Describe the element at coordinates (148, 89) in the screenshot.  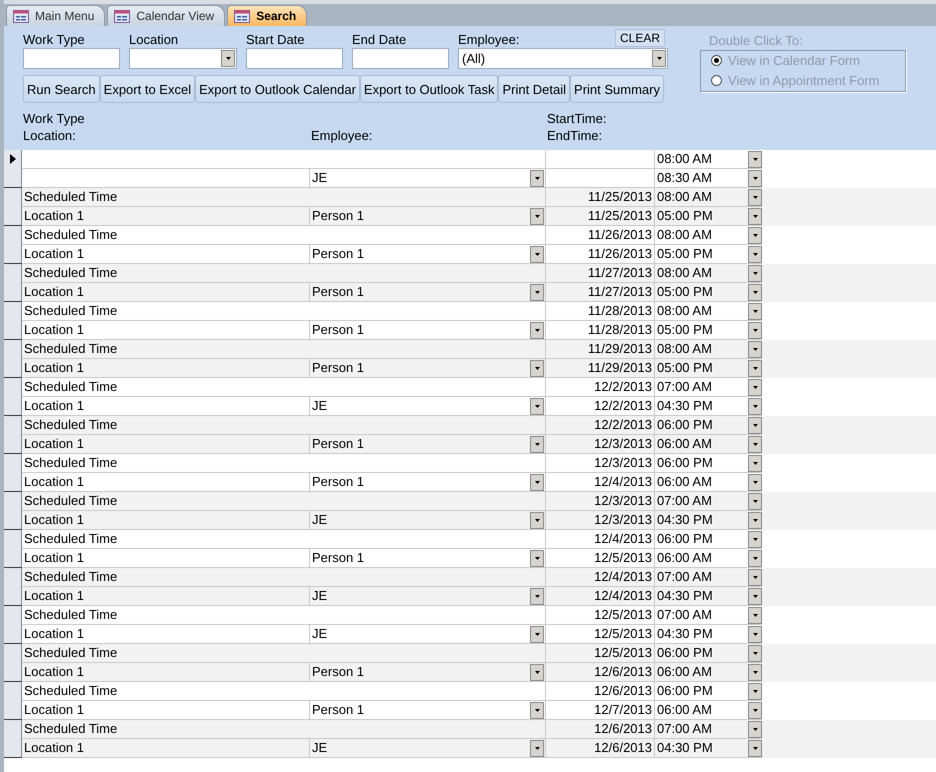
I see `toolbar-button: Export to Excel` at that location.